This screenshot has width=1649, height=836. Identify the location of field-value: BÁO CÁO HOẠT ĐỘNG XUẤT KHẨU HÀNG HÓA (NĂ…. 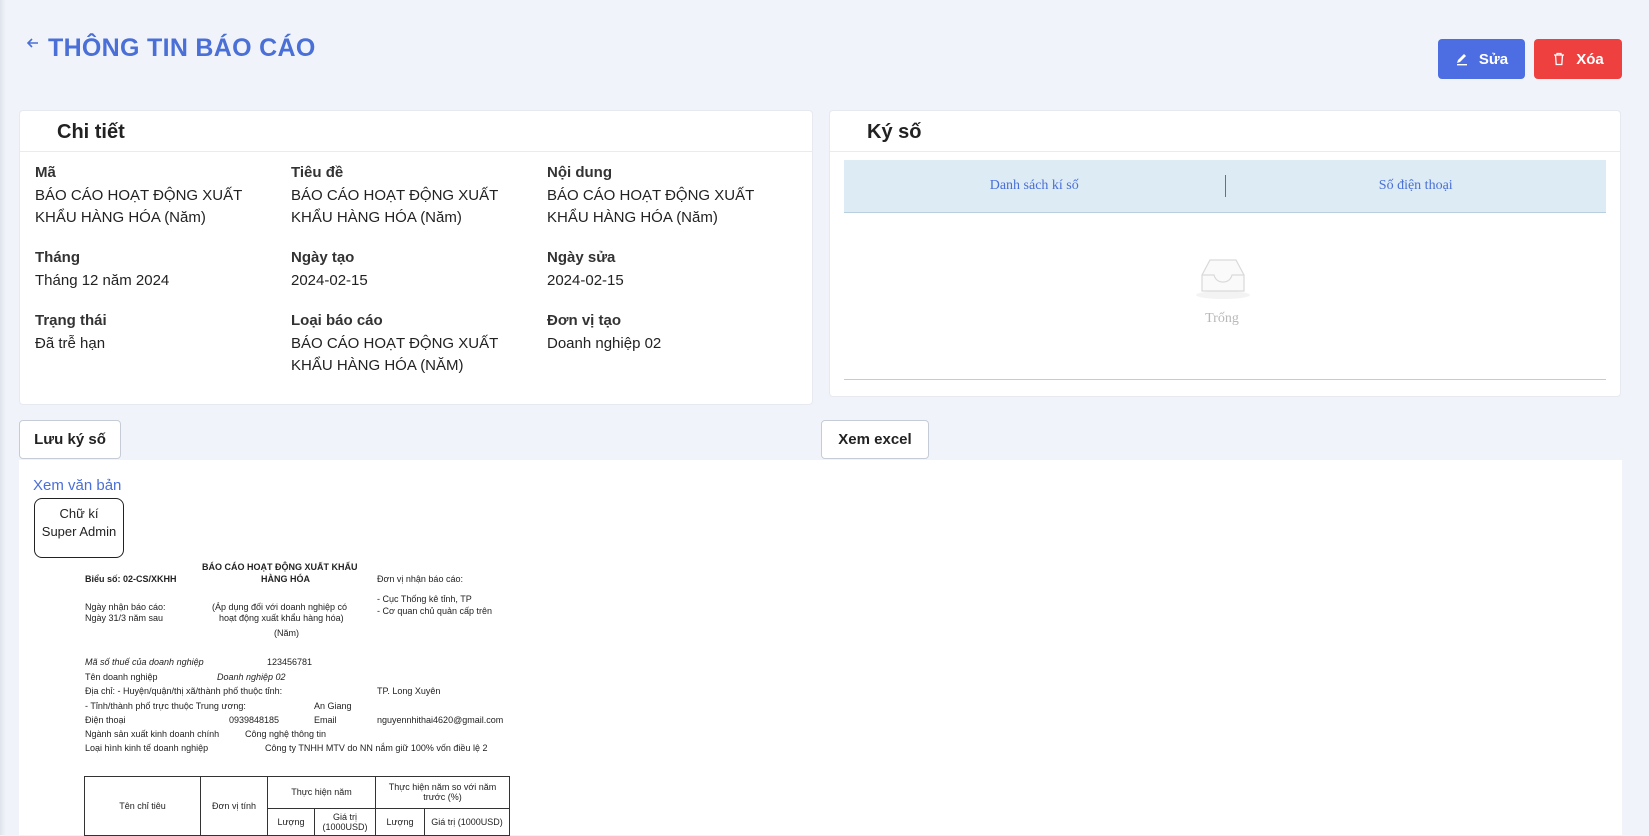
(394, 354).